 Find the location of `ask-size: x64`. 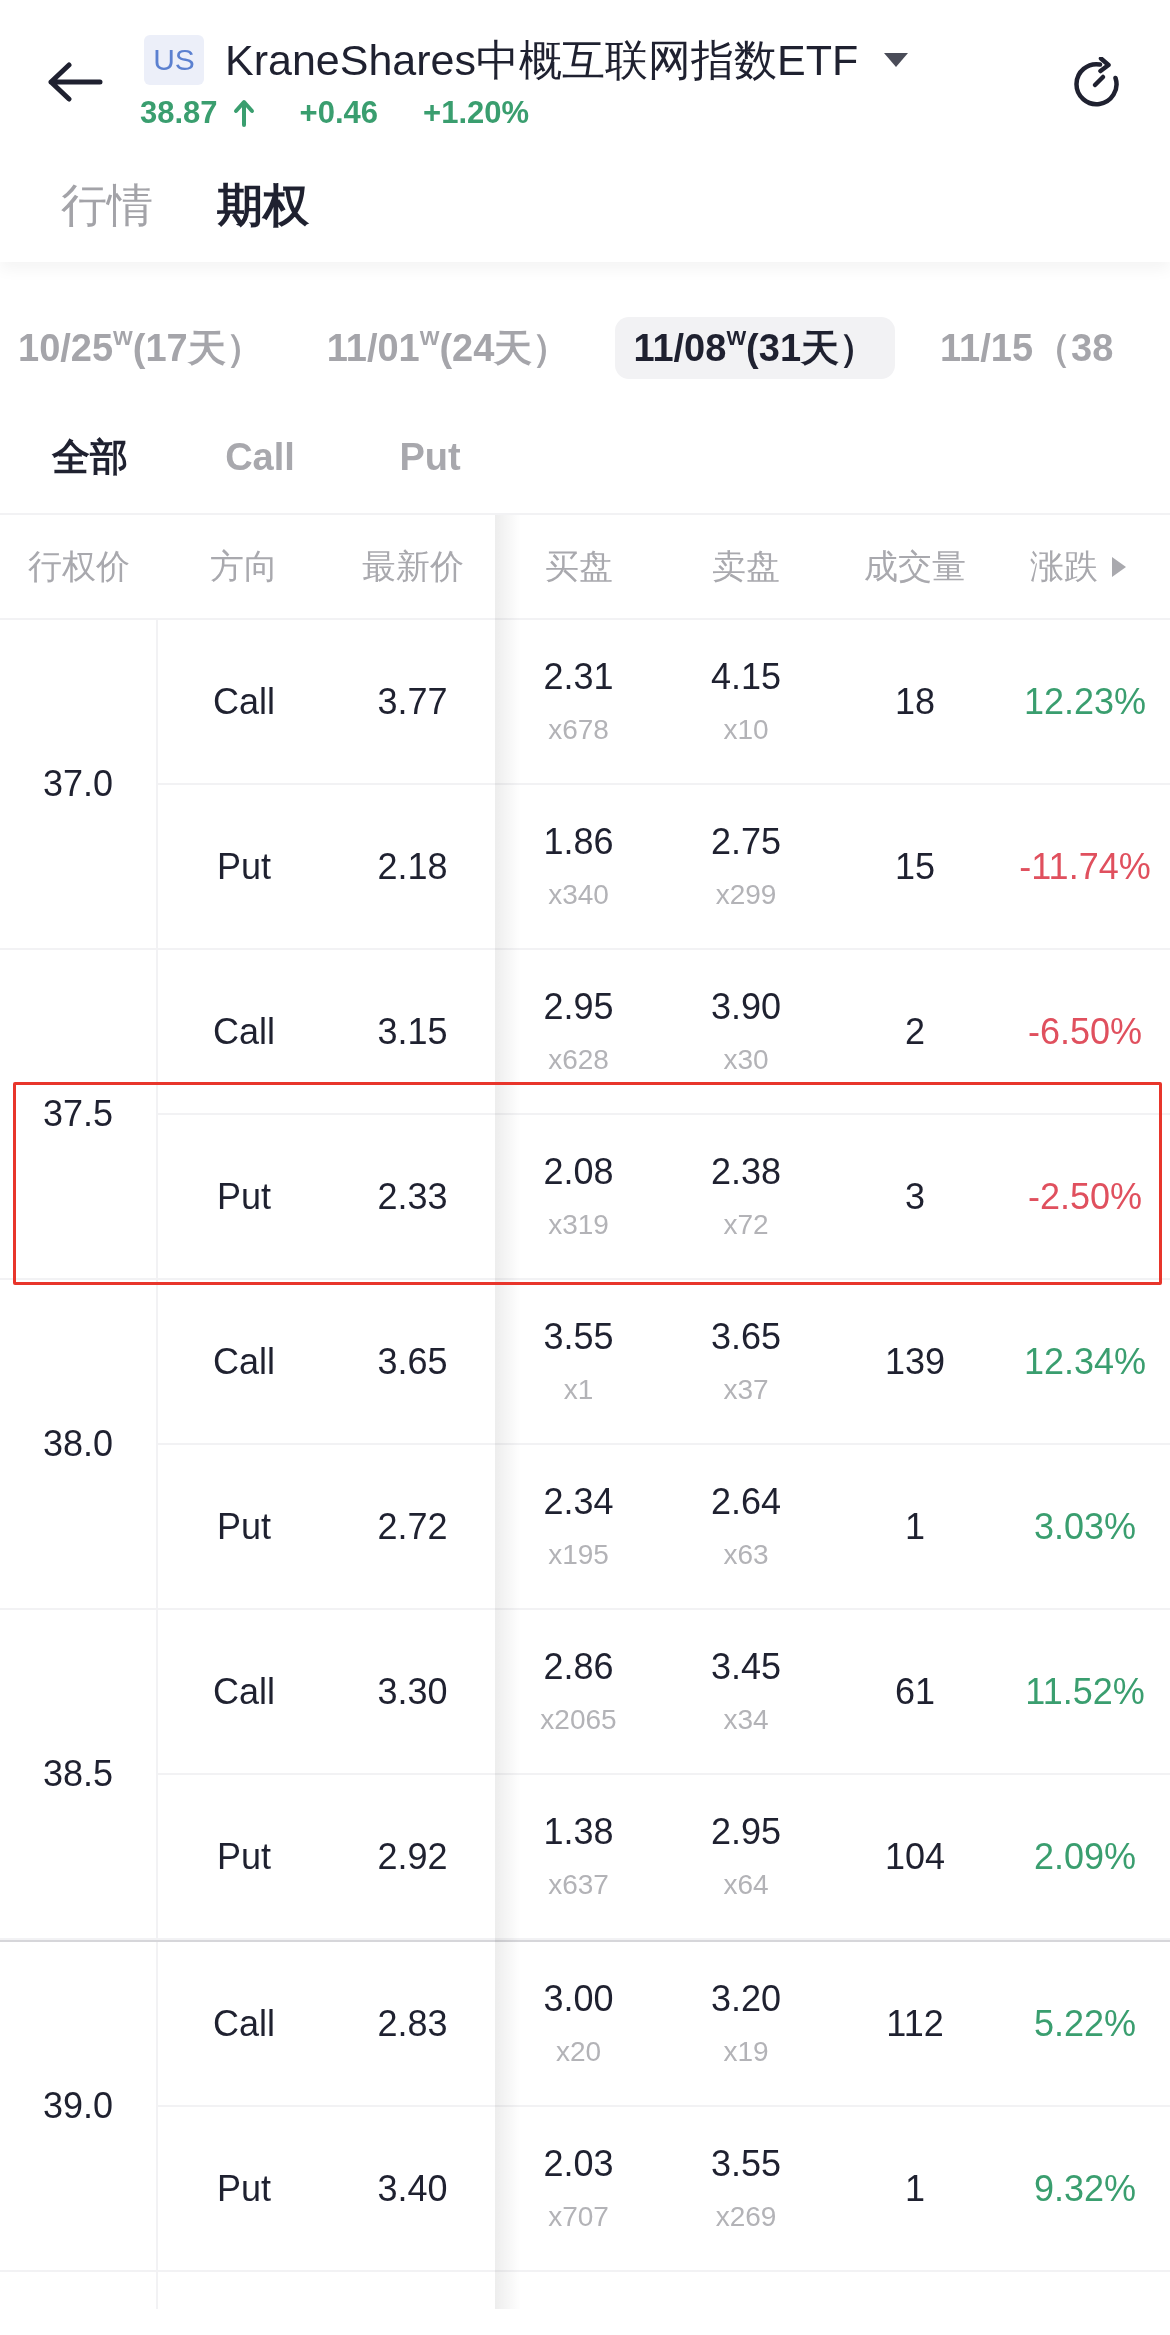

ask-size: x64 is located at coordinates (746, 1884).